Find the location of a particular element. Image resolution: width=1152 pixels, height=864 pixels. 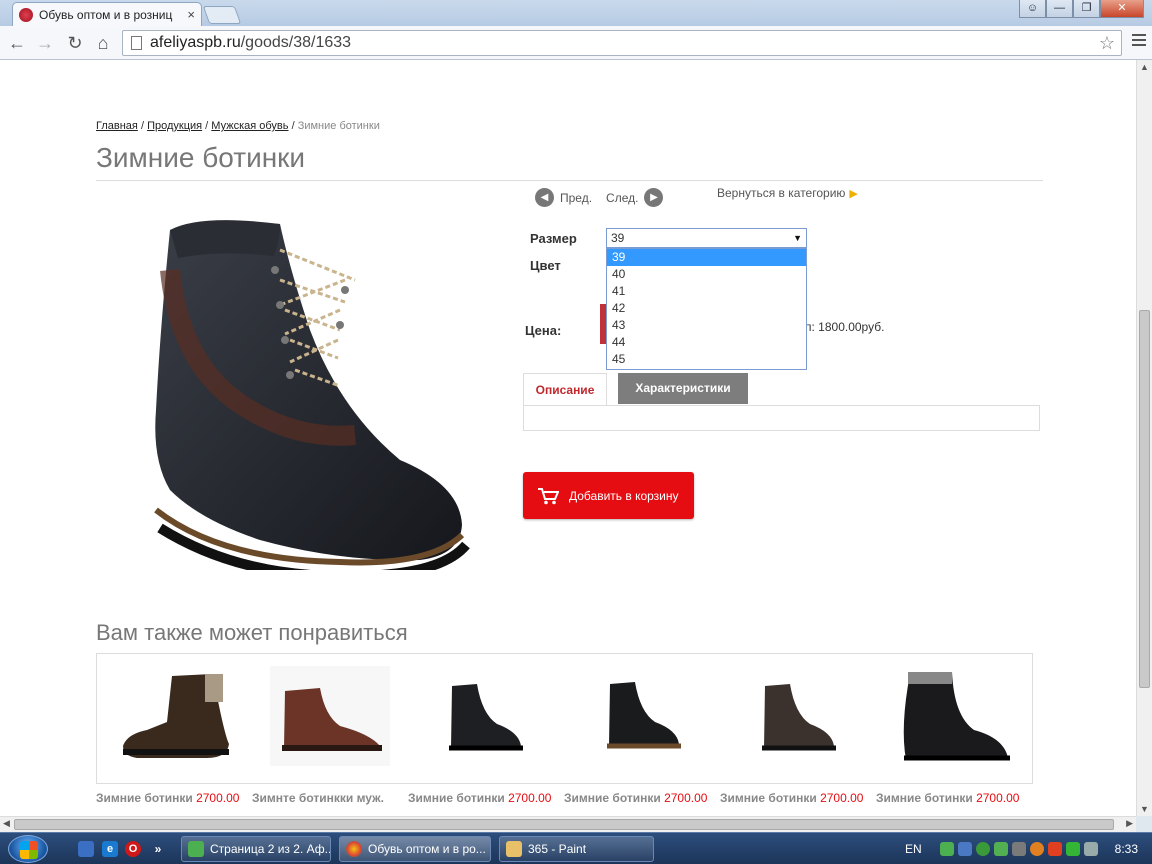

prev-link: Пред. is located at coordinates (576, 198).